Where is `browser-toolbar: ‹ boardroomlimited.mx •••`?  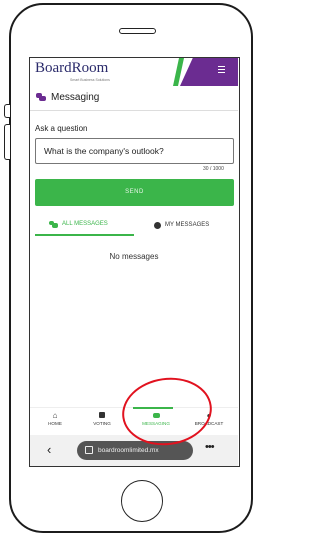
browser-toolbar: ‹ boardroomlimited.mx ••• is located at coordinates (134, 450).